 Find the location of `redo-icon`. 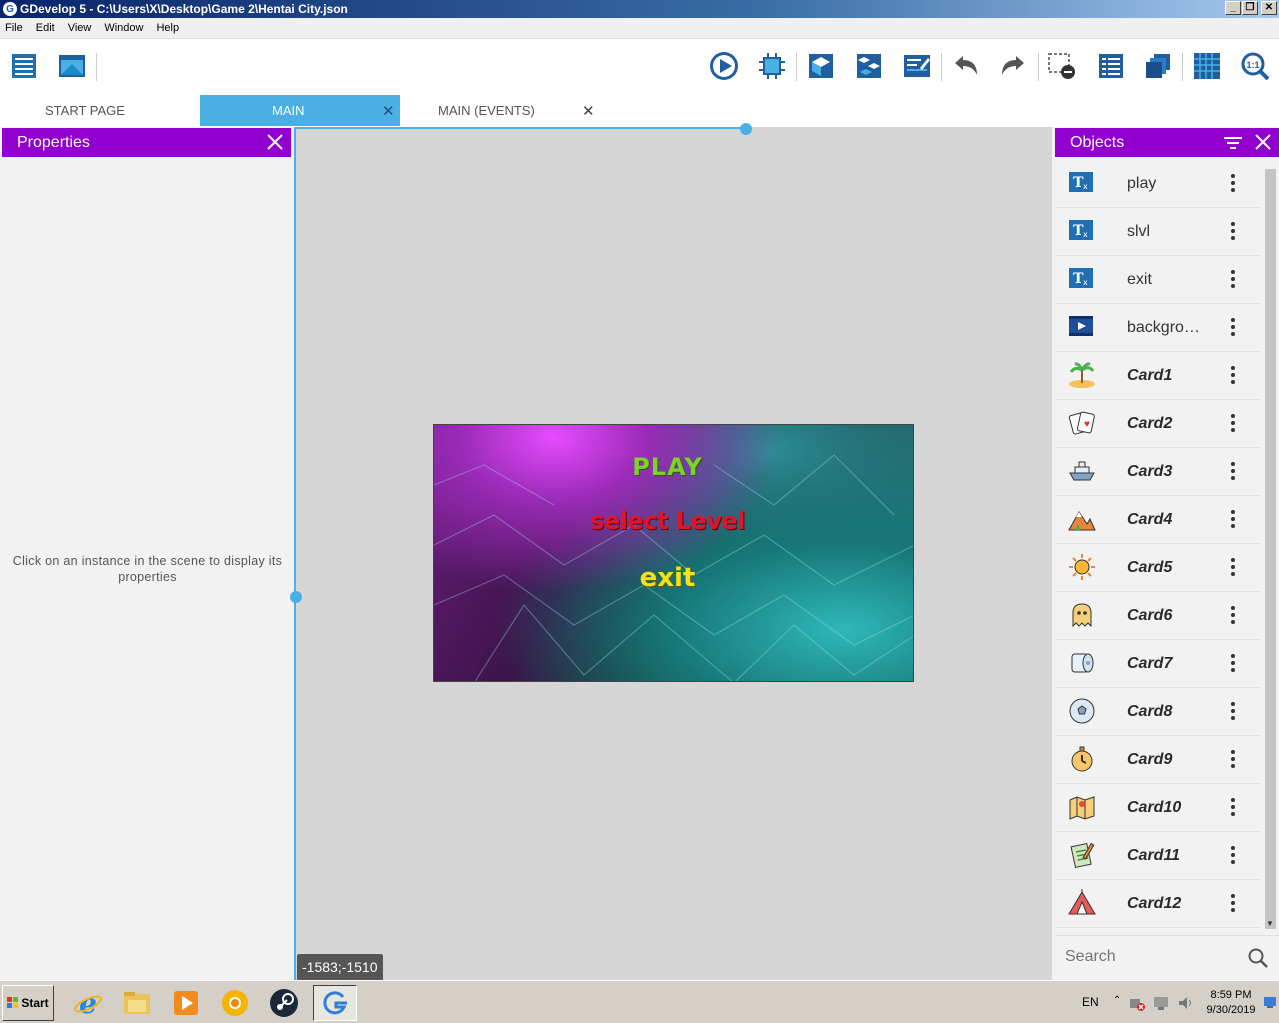

redo-icon is located at coordinates (1013, 66).